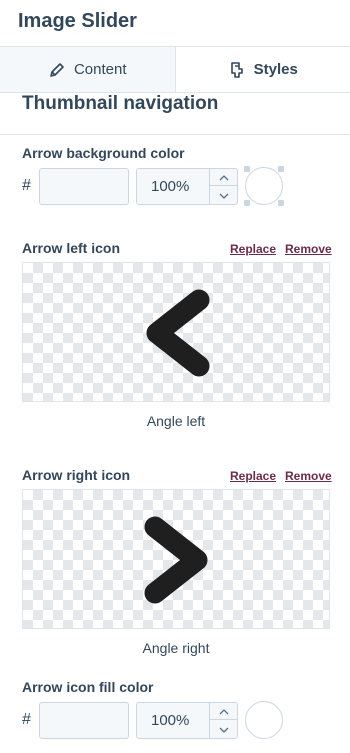 The width and height of the screenshot is (350, 753). What do you see at coordinates (88, 687) in the screenshot?
I see `arrow-icon-fill-color-label: Arrow icon fill color` at bounding box center [88, 687].